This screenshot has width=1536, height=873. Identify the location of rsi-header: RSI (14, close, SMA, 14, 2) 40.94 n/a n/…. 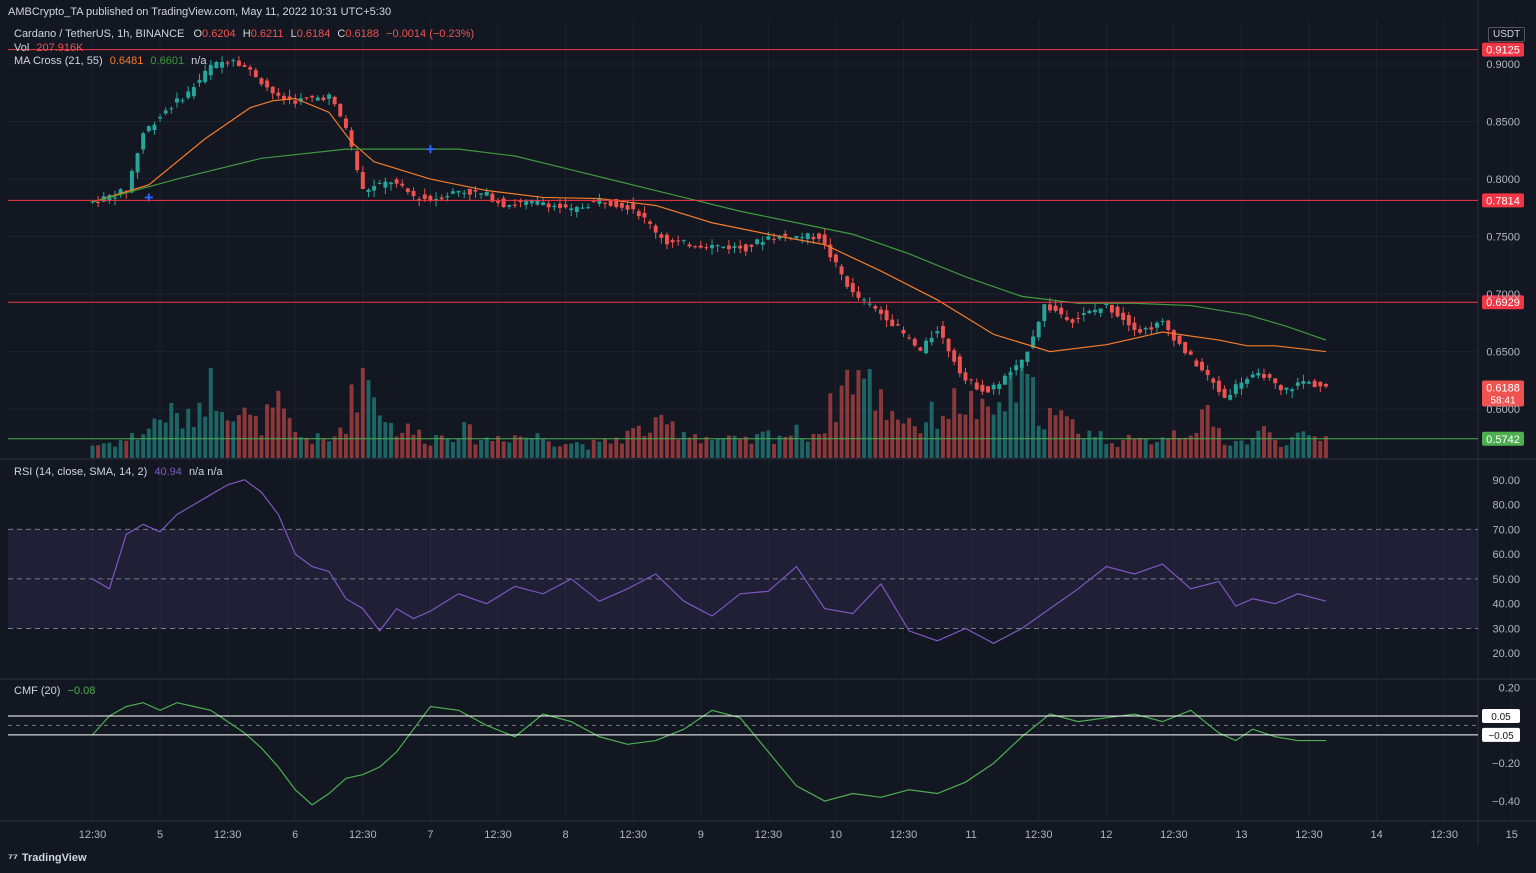
(118, 472).